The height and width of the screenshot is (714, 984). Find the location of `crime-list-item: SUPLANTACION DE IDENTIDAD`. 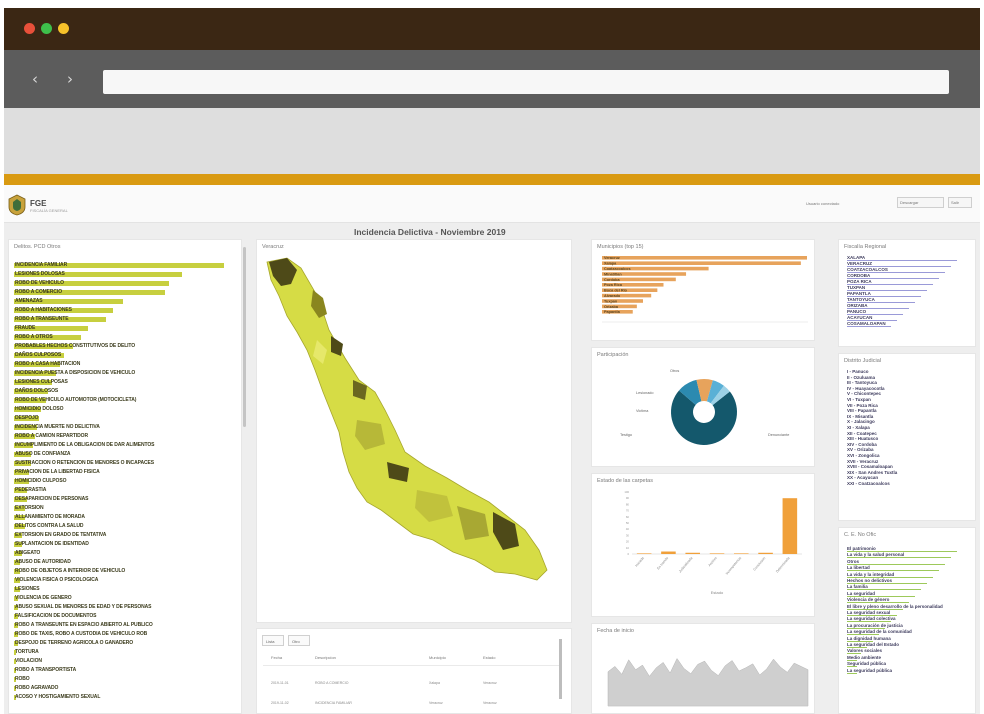

crime-list-item: SUPLANTACION DE IDENTIDAD is located at coordinates (124, 544).